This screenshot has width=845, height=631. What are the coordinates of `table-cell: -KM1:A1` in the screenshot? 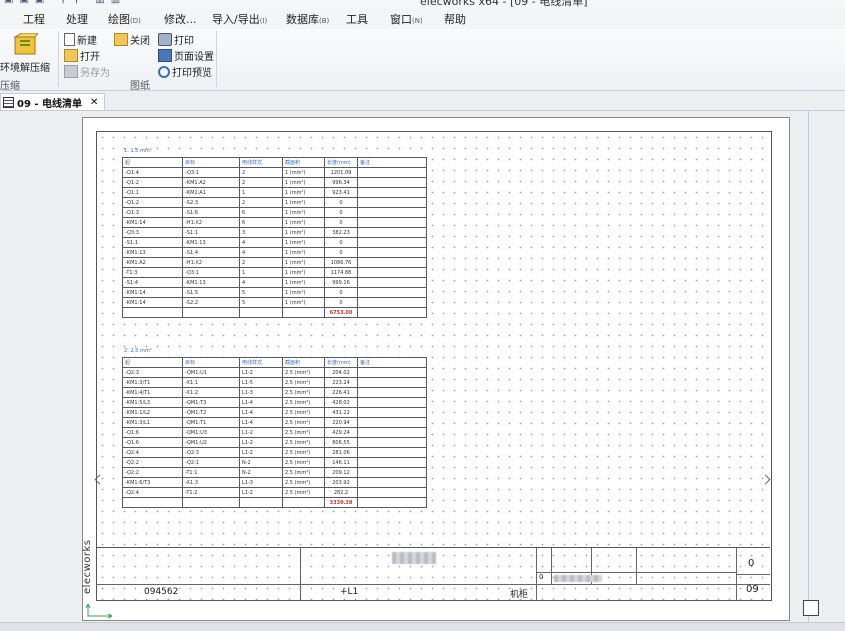 It's located at (211, 192).